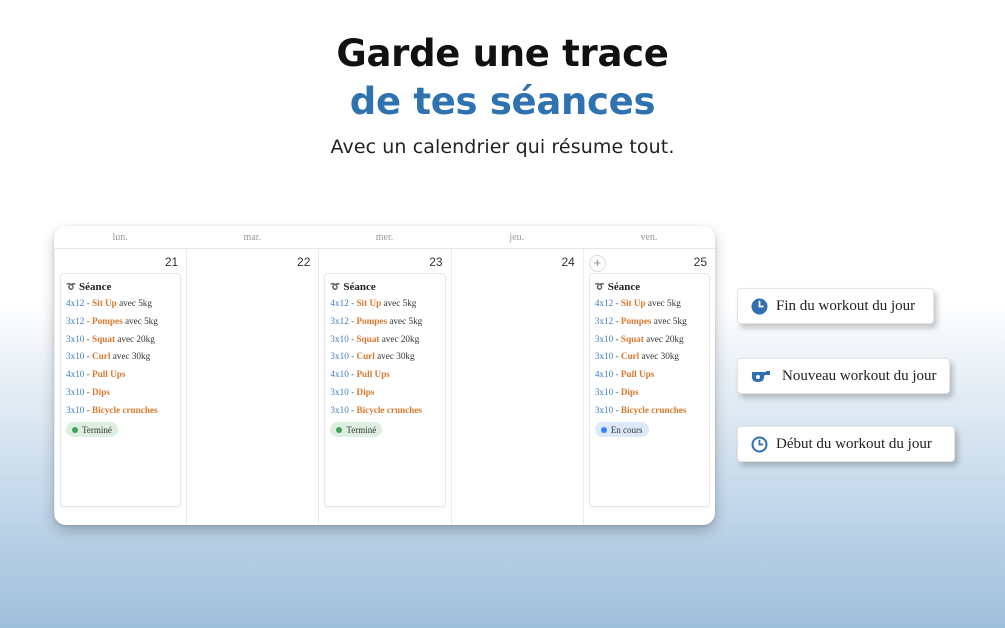 The width and height of the screenshot is (1005, 628). Describe the element at coordinates (120, 237) in the screenshot. I see `weekday-label: lun.` at that location.